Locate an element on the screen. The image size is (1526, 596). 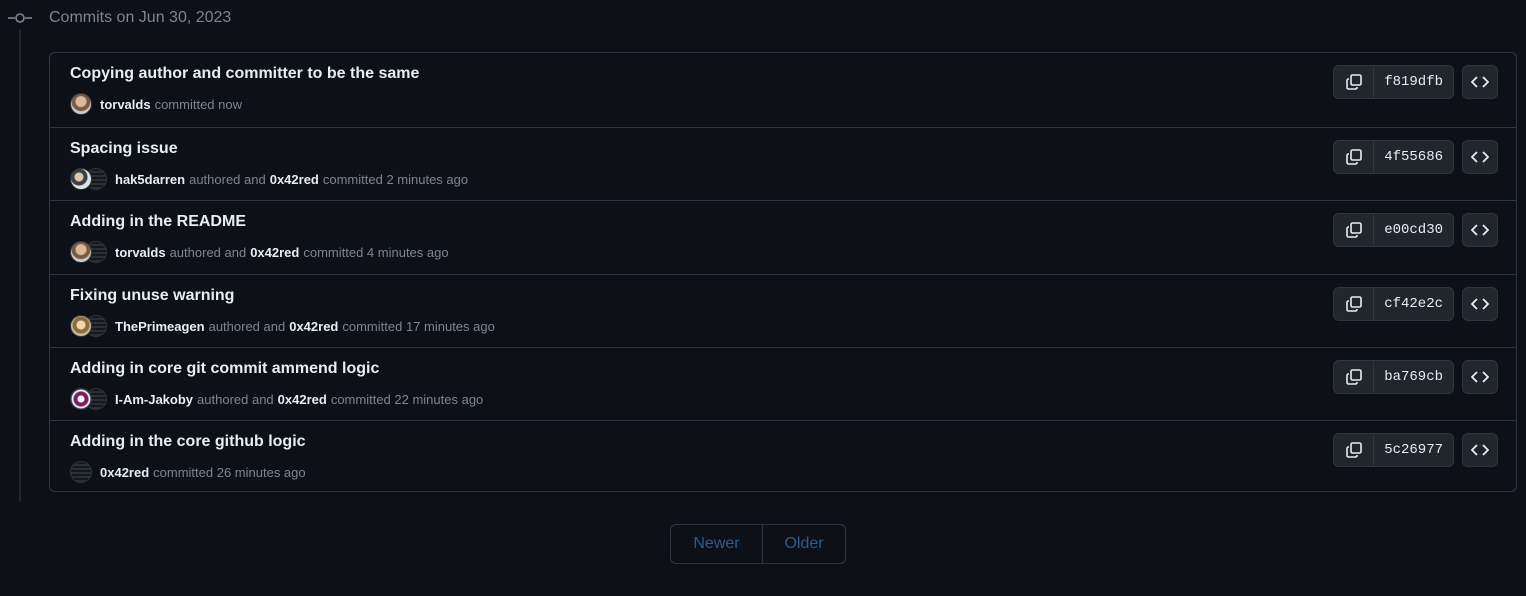
git-commit-icon is located at coordinates (20, 18).